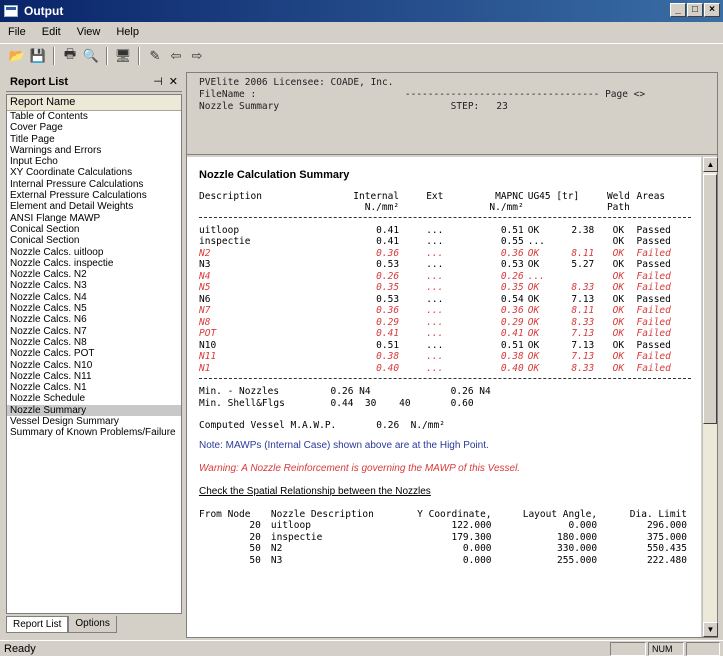 The width and height of the screenshot is (723, 656). What do you see at coordinates (205, 322) in the screenshot?
I see `nozzle-cell-d: N8` at bounding box center [205, 322].